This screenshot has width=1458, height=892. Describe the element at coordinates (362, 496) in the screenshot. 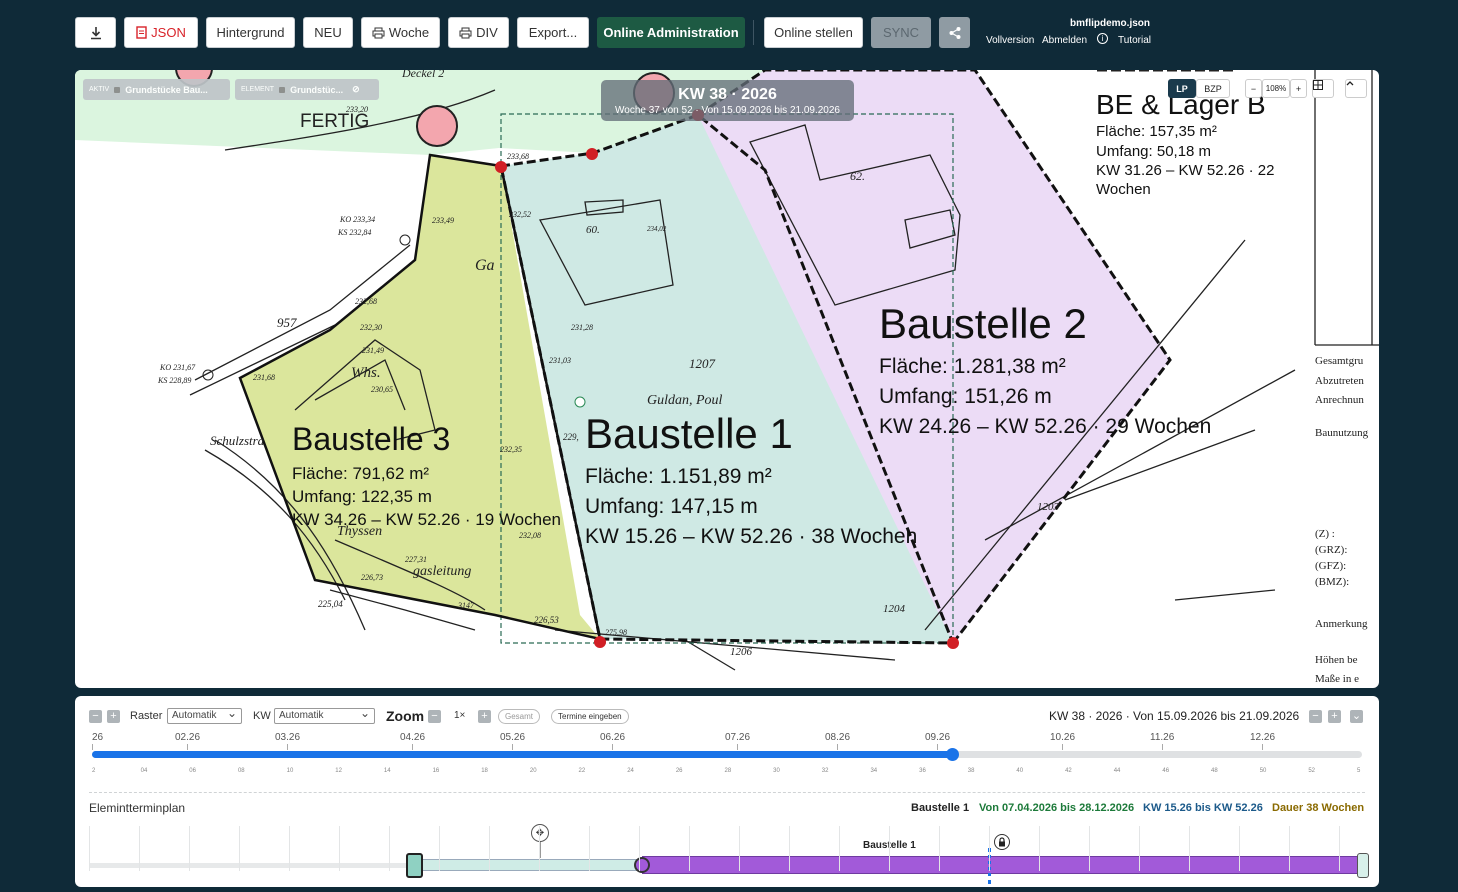

I see `svg-text: Umfang: 122,35 m` at that location.